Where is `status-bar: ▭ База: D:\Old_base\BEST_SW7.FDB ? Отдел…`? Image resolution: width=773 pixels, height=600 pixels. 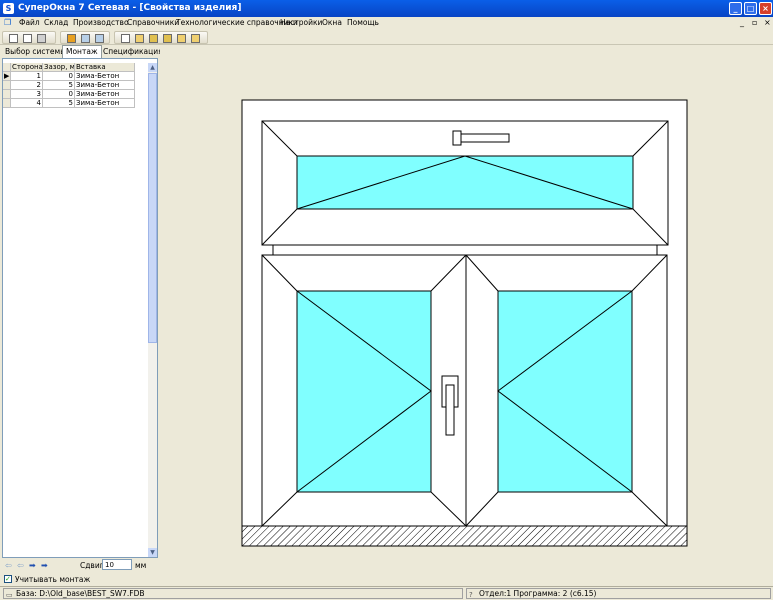
status-bar: ▭ База: D:\Old_base\BEST_SW7.FDB ? Отдел… is located at coordinates (386, 593).